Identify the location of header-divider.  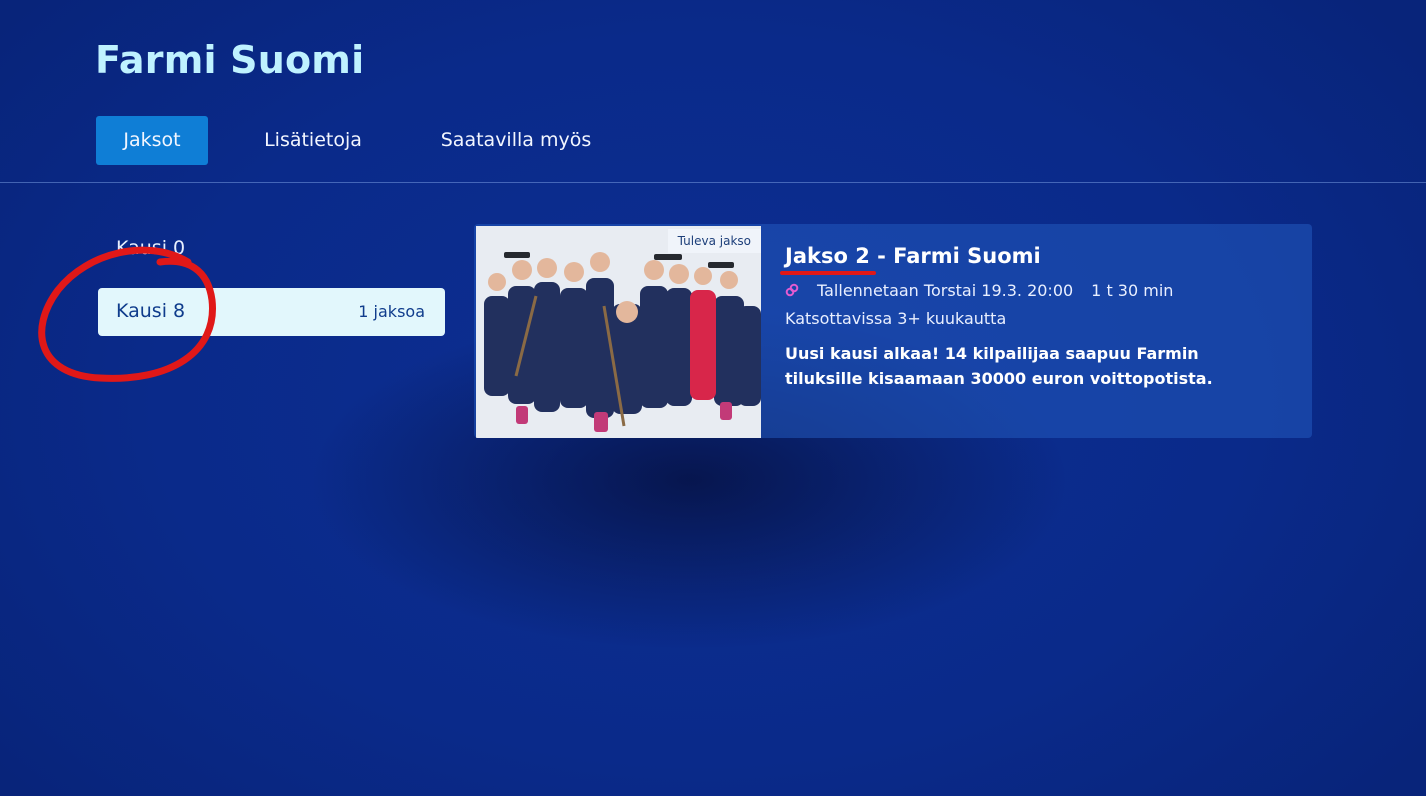
(713, 182).